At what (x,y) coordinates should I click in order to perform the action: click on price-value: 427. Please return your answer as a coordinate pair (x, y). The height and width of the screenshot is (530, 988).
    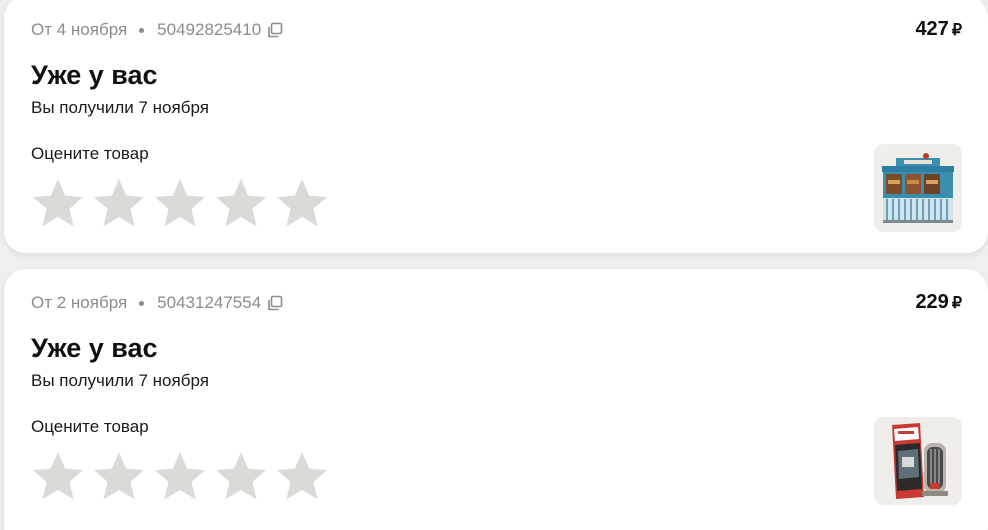
    Looking at the image, I should click on (932, 29).